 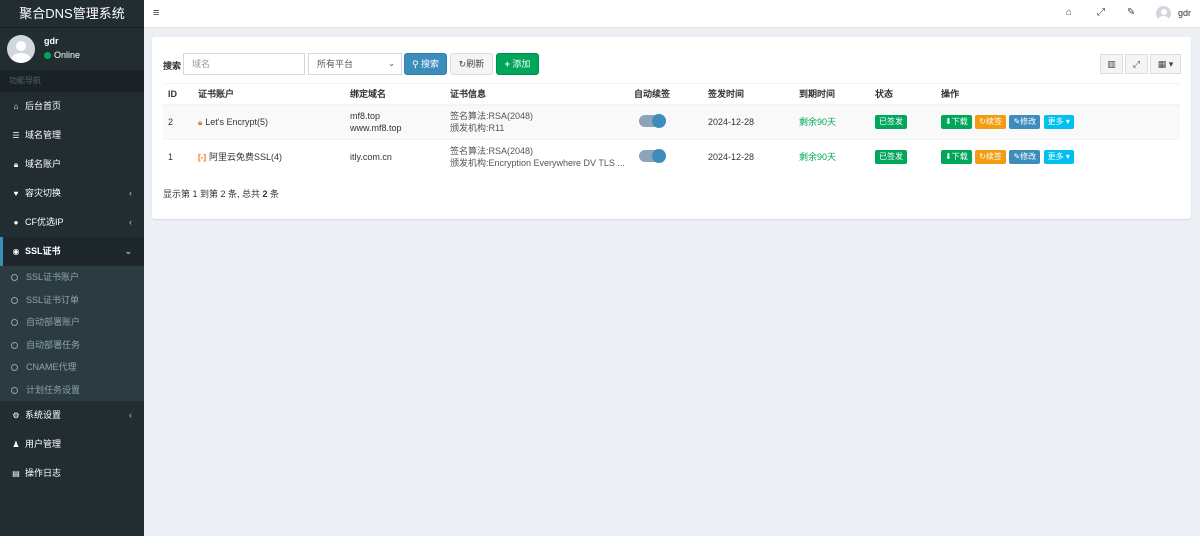 I want to click on sidebar-item-logs: ▤ 操作日志, so click(x=72, y=473).